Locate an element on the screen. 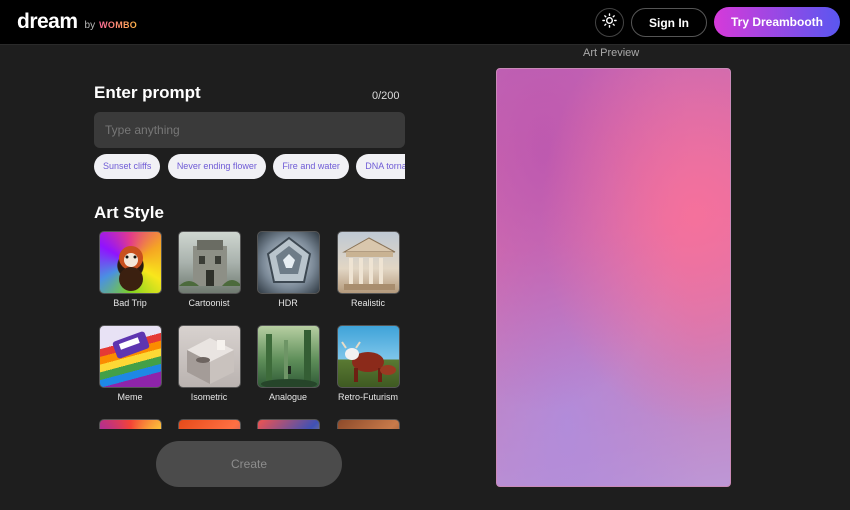  suggestion-chip: Sunset cliffs is located at coordinates (127, 166).